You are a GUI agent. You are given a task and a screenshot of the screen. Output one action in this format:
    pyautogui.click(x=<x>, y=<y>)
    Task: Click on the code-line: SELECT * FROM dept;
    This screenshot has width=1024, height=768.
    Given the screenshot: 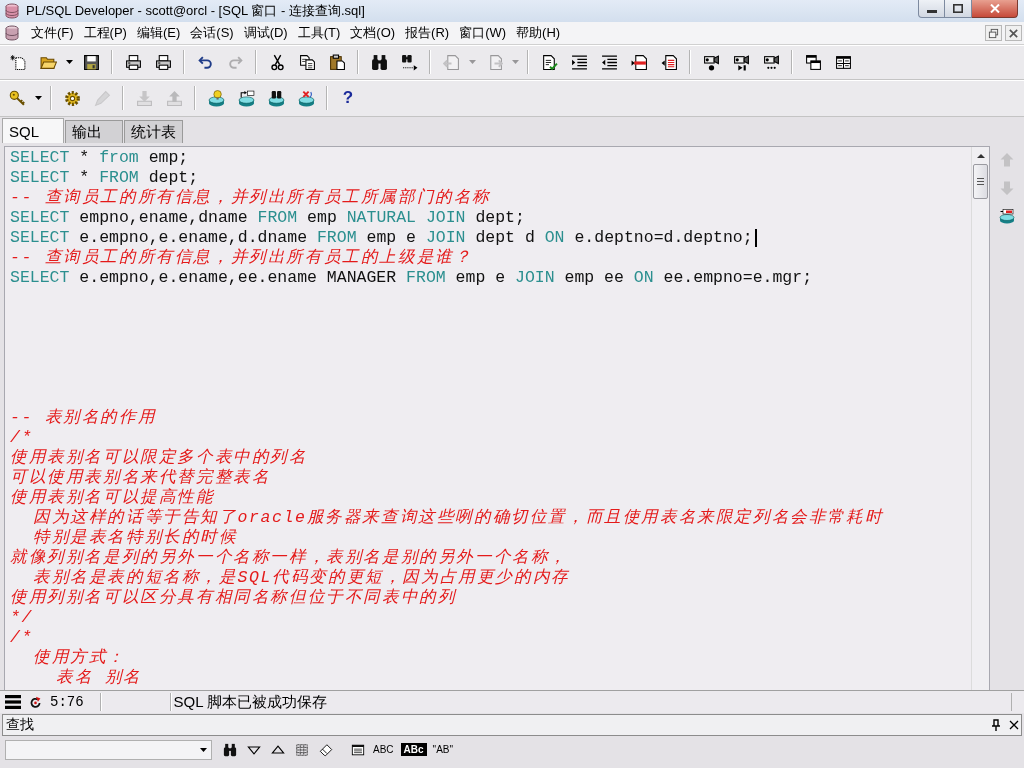 What is the action you would take?
    pyautogui.click(x=104, y=178)
    